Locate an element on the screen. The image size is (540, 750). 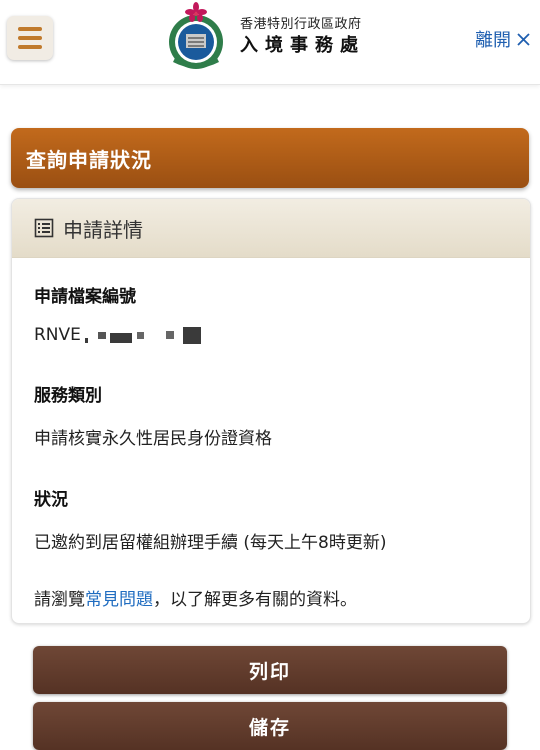
service-type-label: 服務類別 is located at coordinates (68, 396).